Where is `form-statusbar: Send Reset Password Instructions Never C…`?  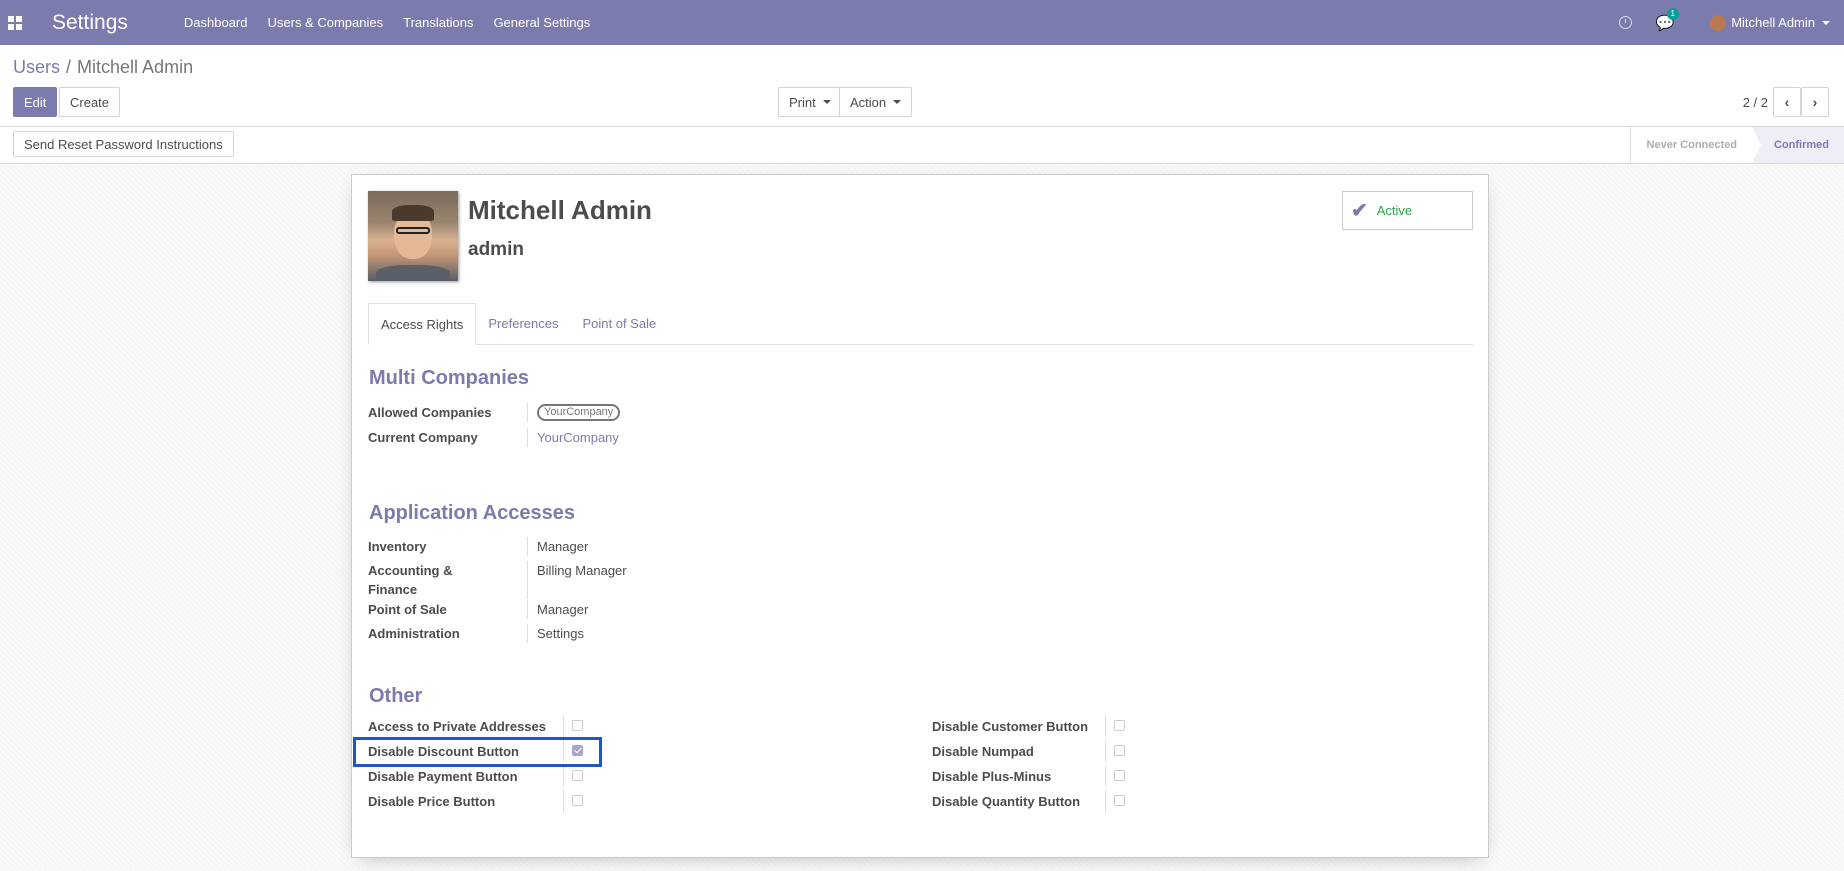 form-statusbar: Send Reset Password Instructions Never C… is located at coordinates (922, 145).